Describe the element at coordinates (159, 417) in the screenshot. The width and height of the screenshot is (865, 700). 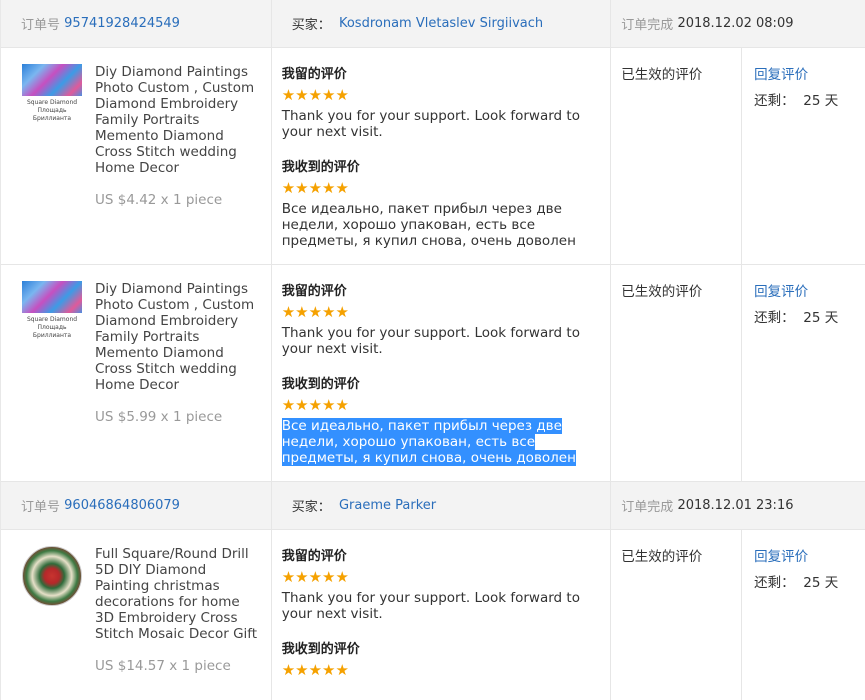
I see `product-price: US $5.99 x 1 piece` at that location.